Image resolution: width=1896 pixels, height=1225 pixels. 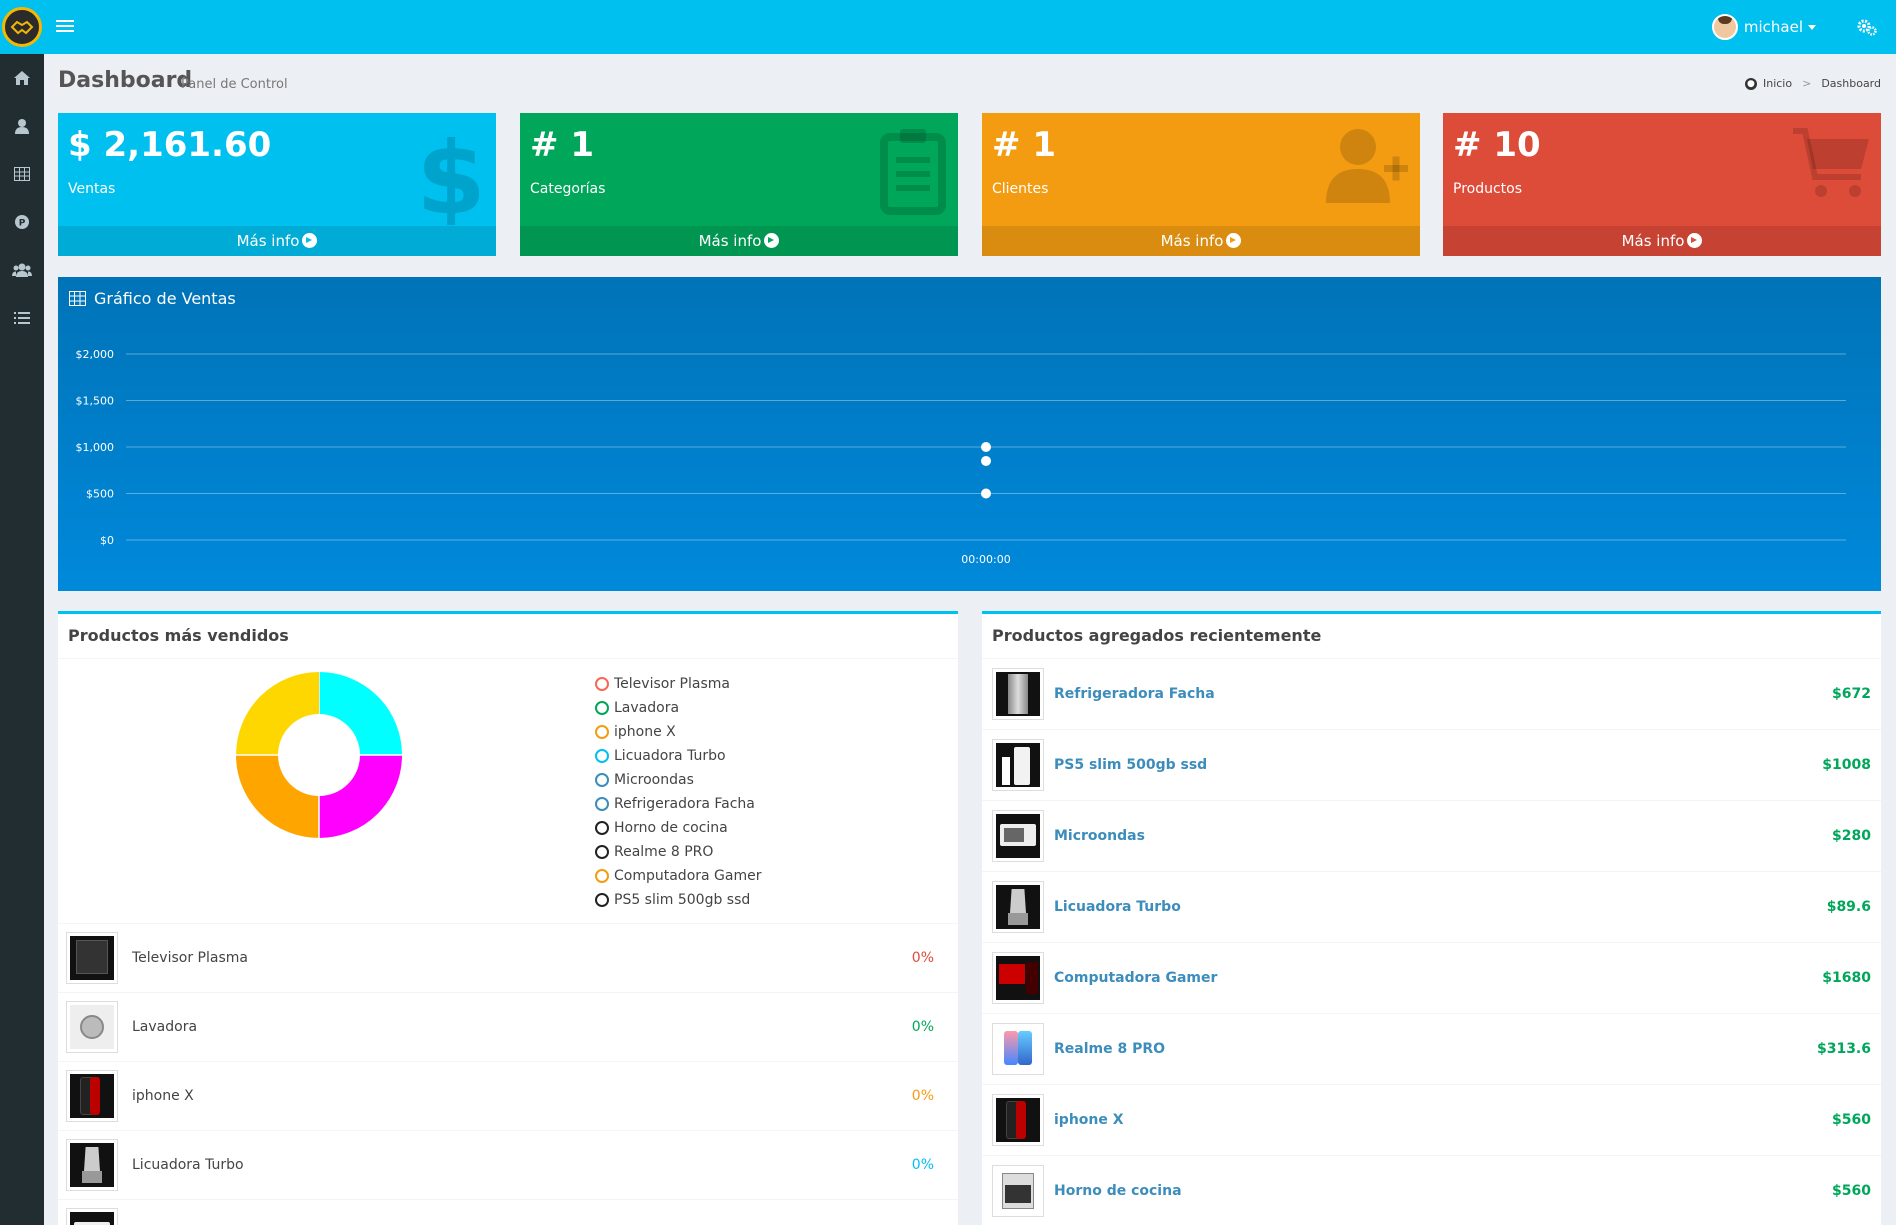 I want to click on list-item: iphone X 0%, so click(x=508, y=1096).